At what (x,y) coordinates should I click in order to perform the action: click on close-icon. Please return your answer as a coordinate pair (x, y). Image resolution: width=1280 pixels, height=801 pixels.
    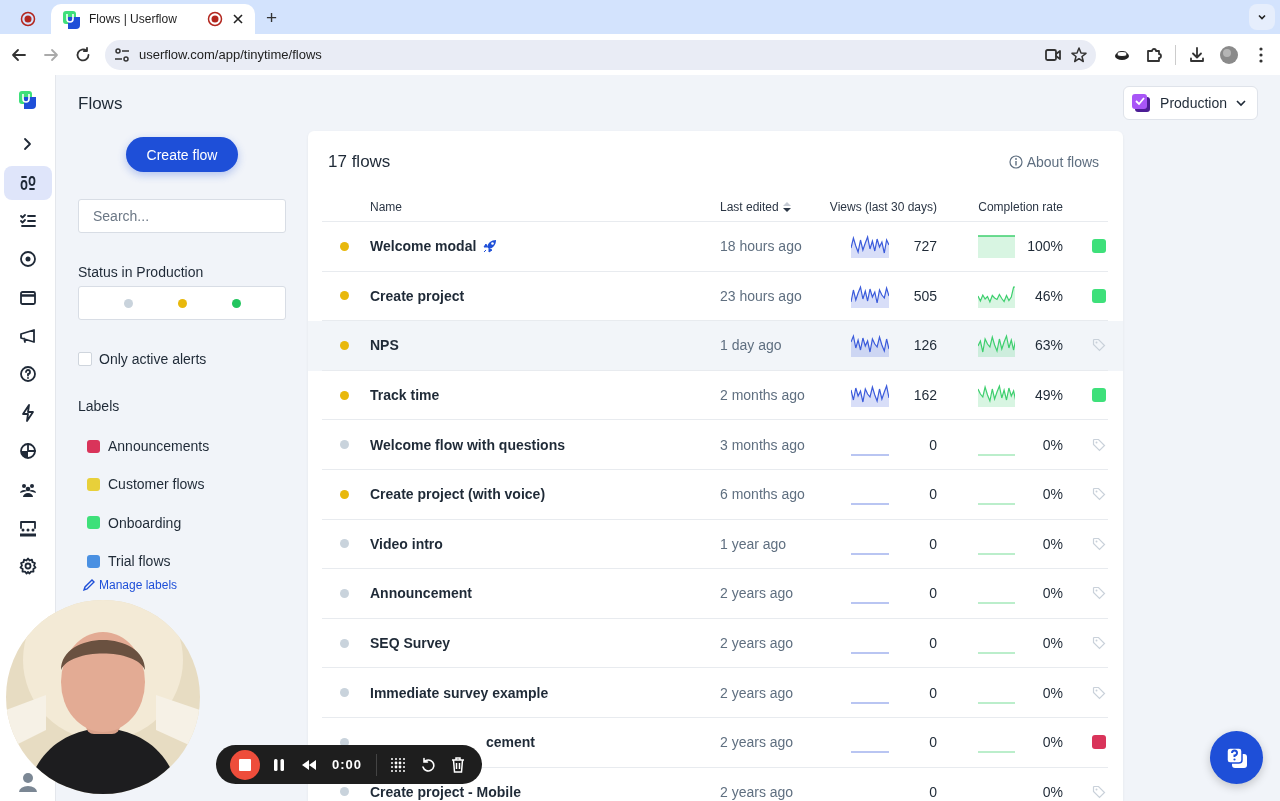
    Looking at the image, I should click on (238, 19).